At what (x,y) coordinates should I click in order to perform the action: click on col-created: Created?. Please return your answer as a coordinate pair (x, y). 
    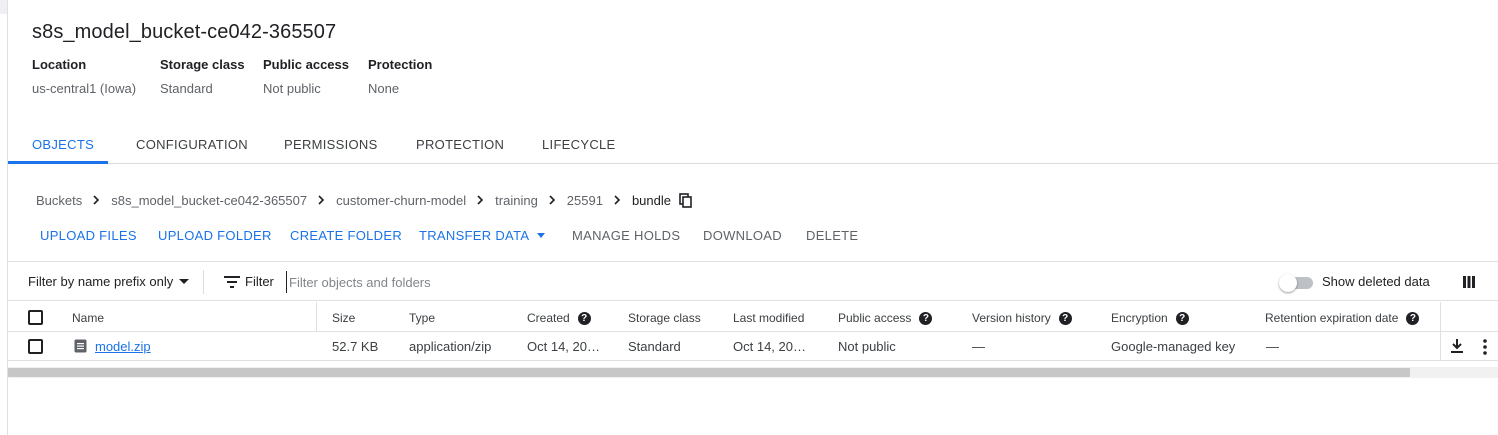
    Looking at the image, I should click on (559, 318).